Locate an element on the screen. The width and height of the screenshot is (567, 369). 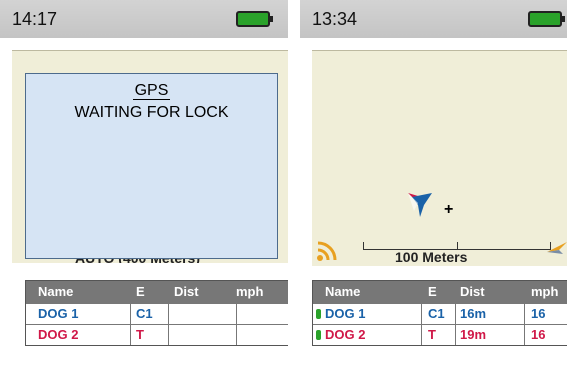
dog-dist: 16m is located at coordinates (473, 313).